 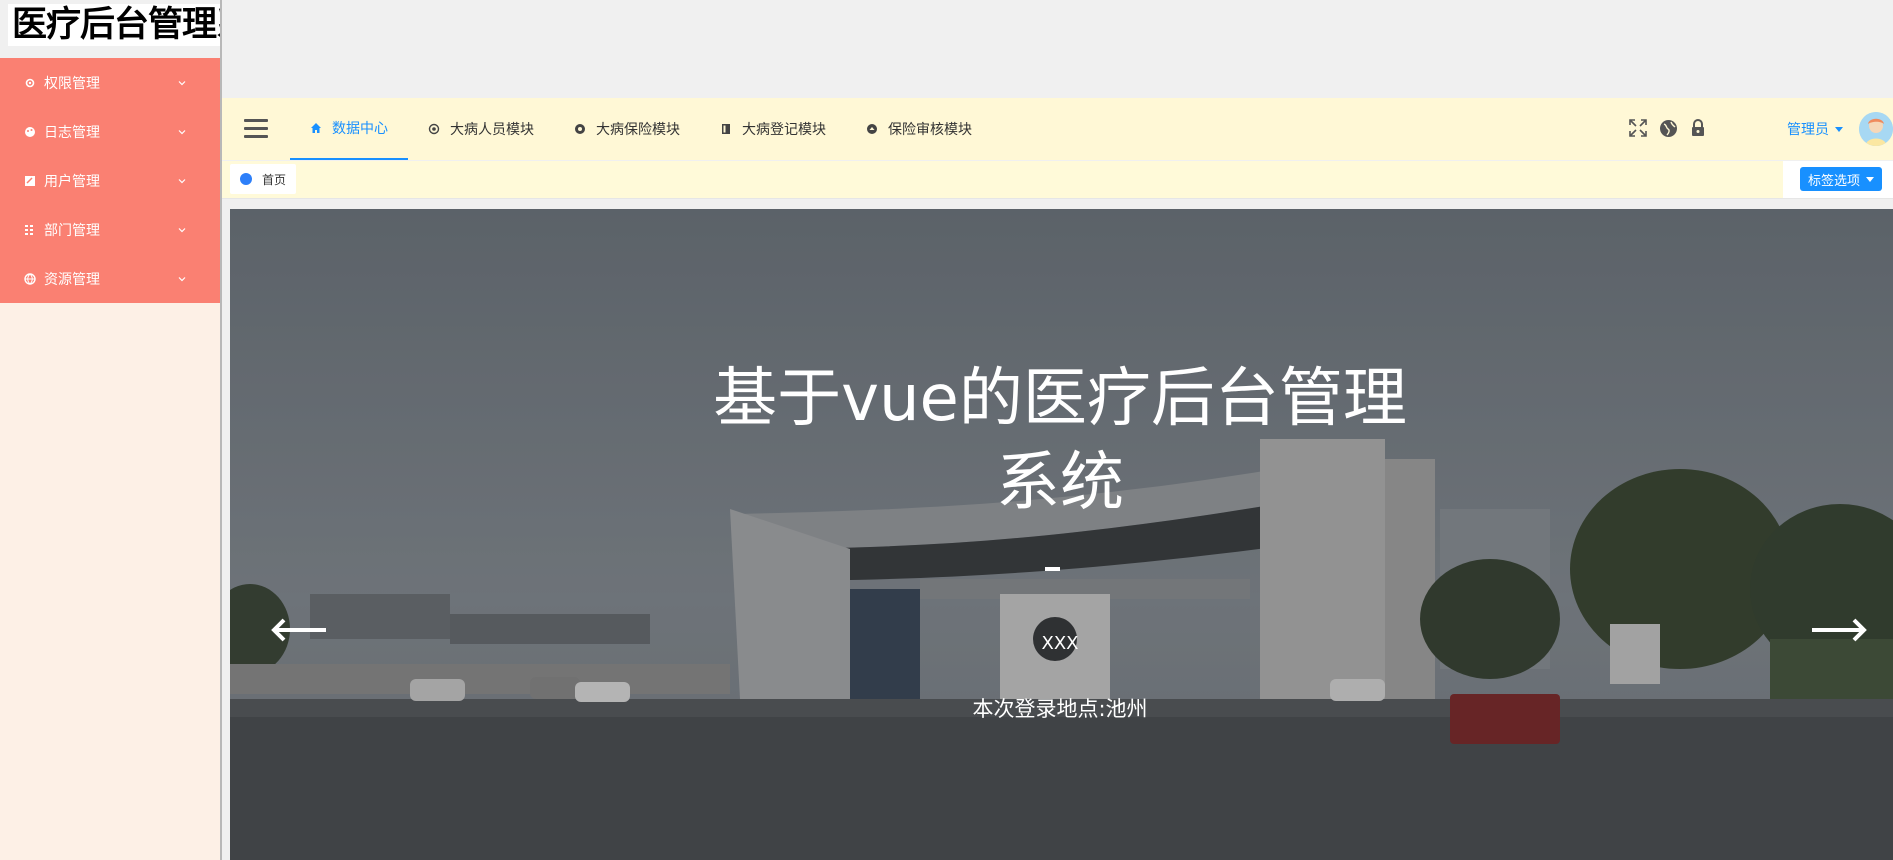 What do you see at coordinates (110, 131) in the screenshot?
I see `sidebar-item-logs: 日志管理` at bounding box center [110, 131].